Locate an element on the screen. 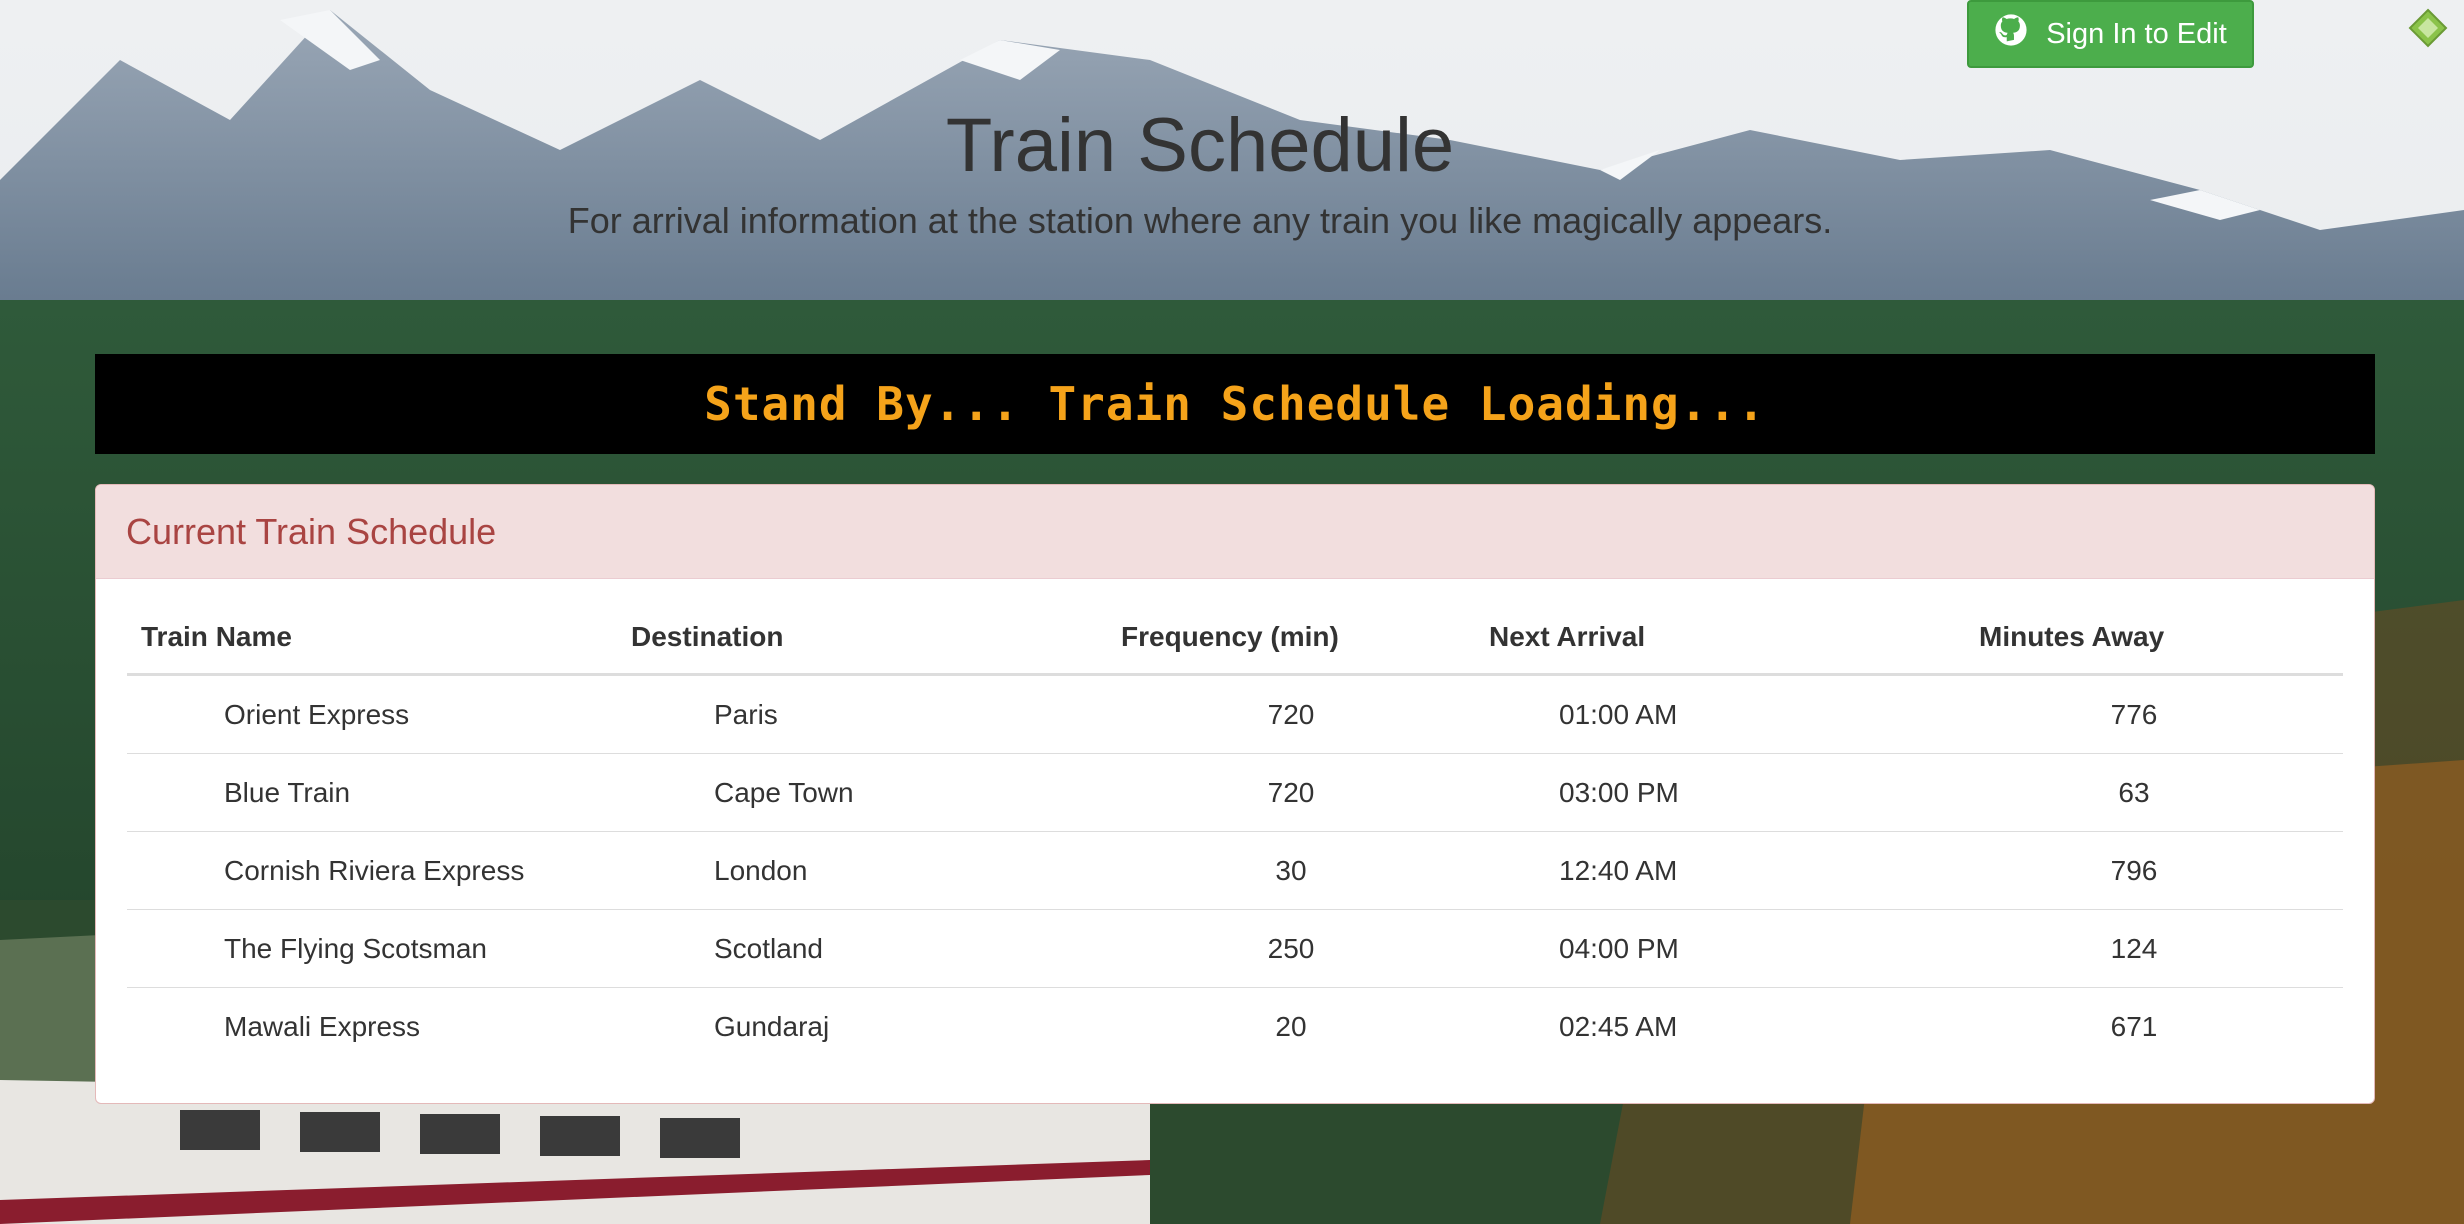  minutes-away-cell: 63 is located at coordinates (2154, 792).